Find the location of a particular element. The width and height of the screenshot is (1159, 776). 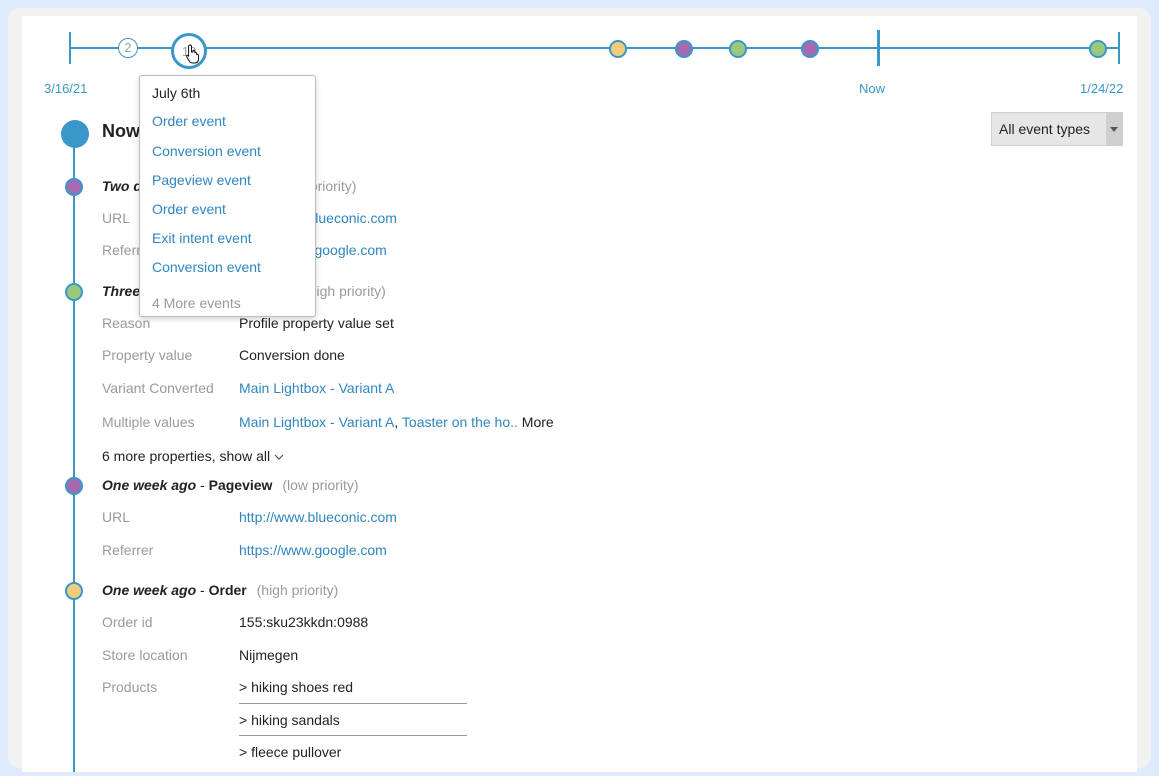

property-label: Order id is located at coordinates (127, 622).